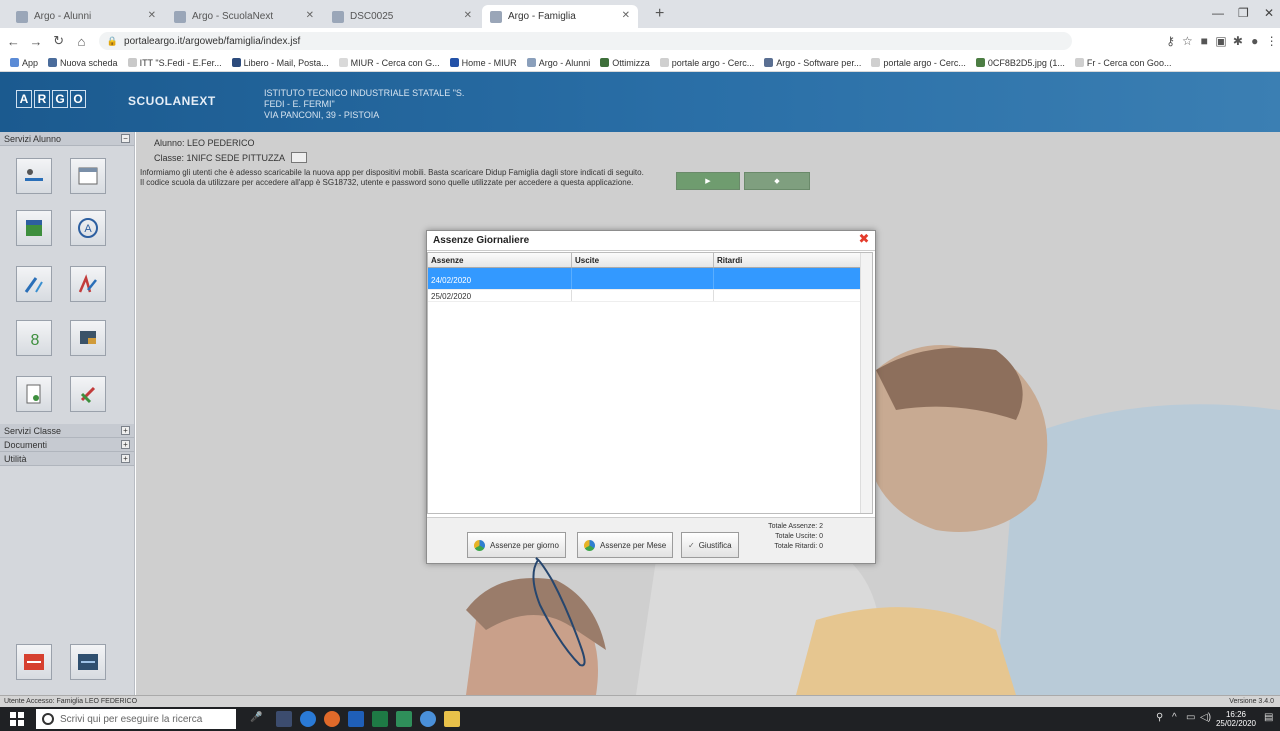  Describe the element at coordinates (1268, 717) in the screenshot. I see `notifications-icon: ▤` at that location.